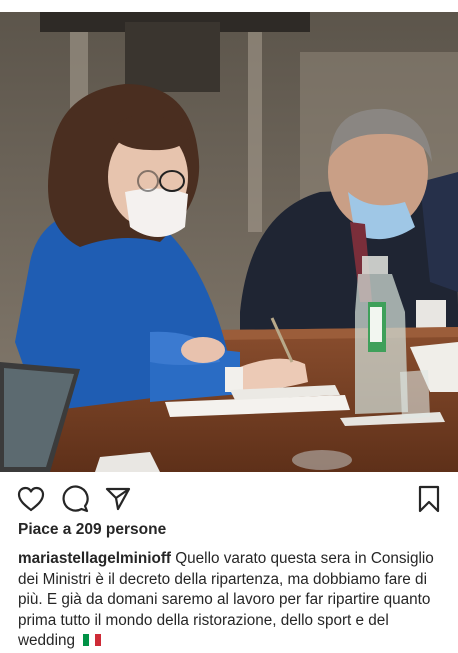 This screenshot has height=653, width=458. I want to click on bookmark-icon, so click(429, 499).